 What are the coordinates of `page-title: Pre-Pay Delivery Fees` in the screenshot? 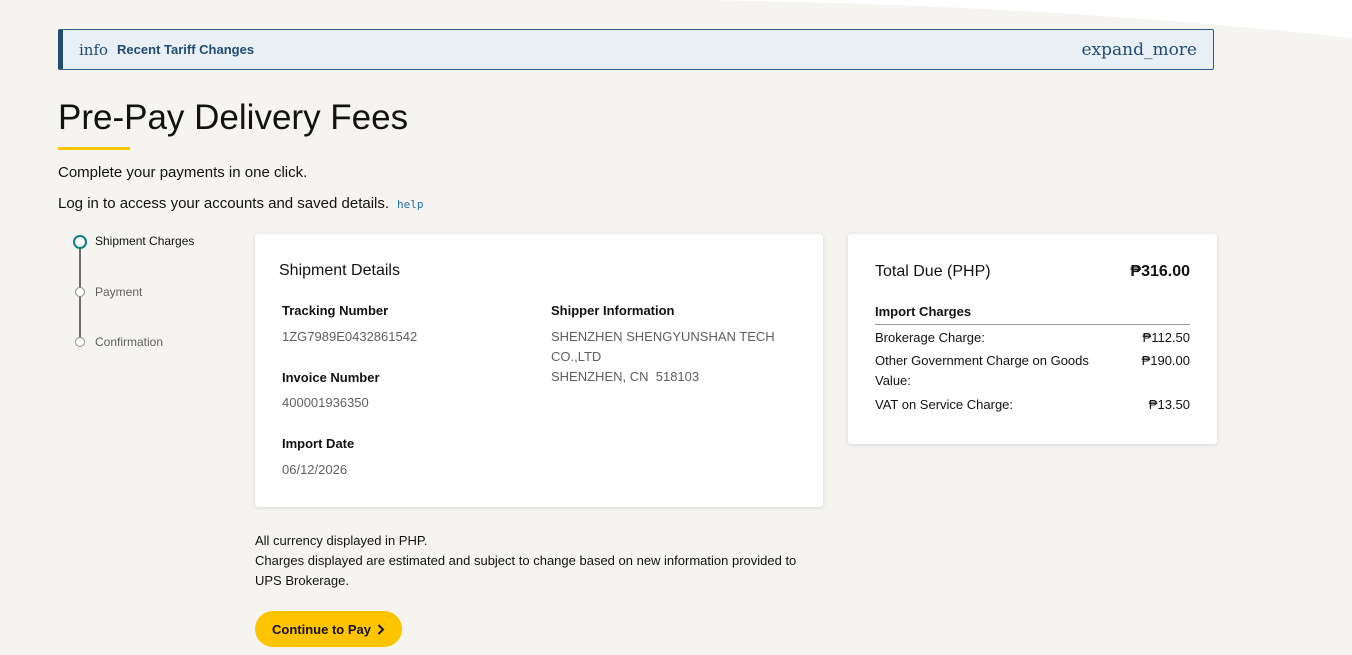 It's located at (233, 117).